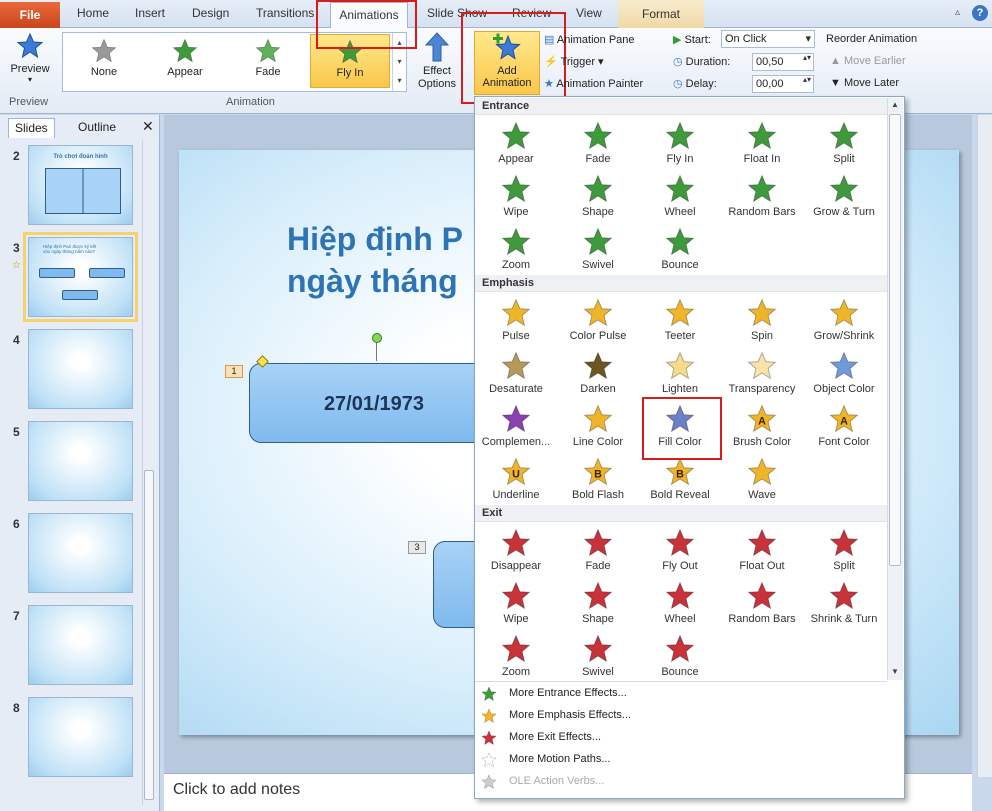 Image resolution: width=992 pixels, height=811 pixels. Describe the element at coordinates (531, 13) in the screenshot. I see `tab-review: Review` at that location.